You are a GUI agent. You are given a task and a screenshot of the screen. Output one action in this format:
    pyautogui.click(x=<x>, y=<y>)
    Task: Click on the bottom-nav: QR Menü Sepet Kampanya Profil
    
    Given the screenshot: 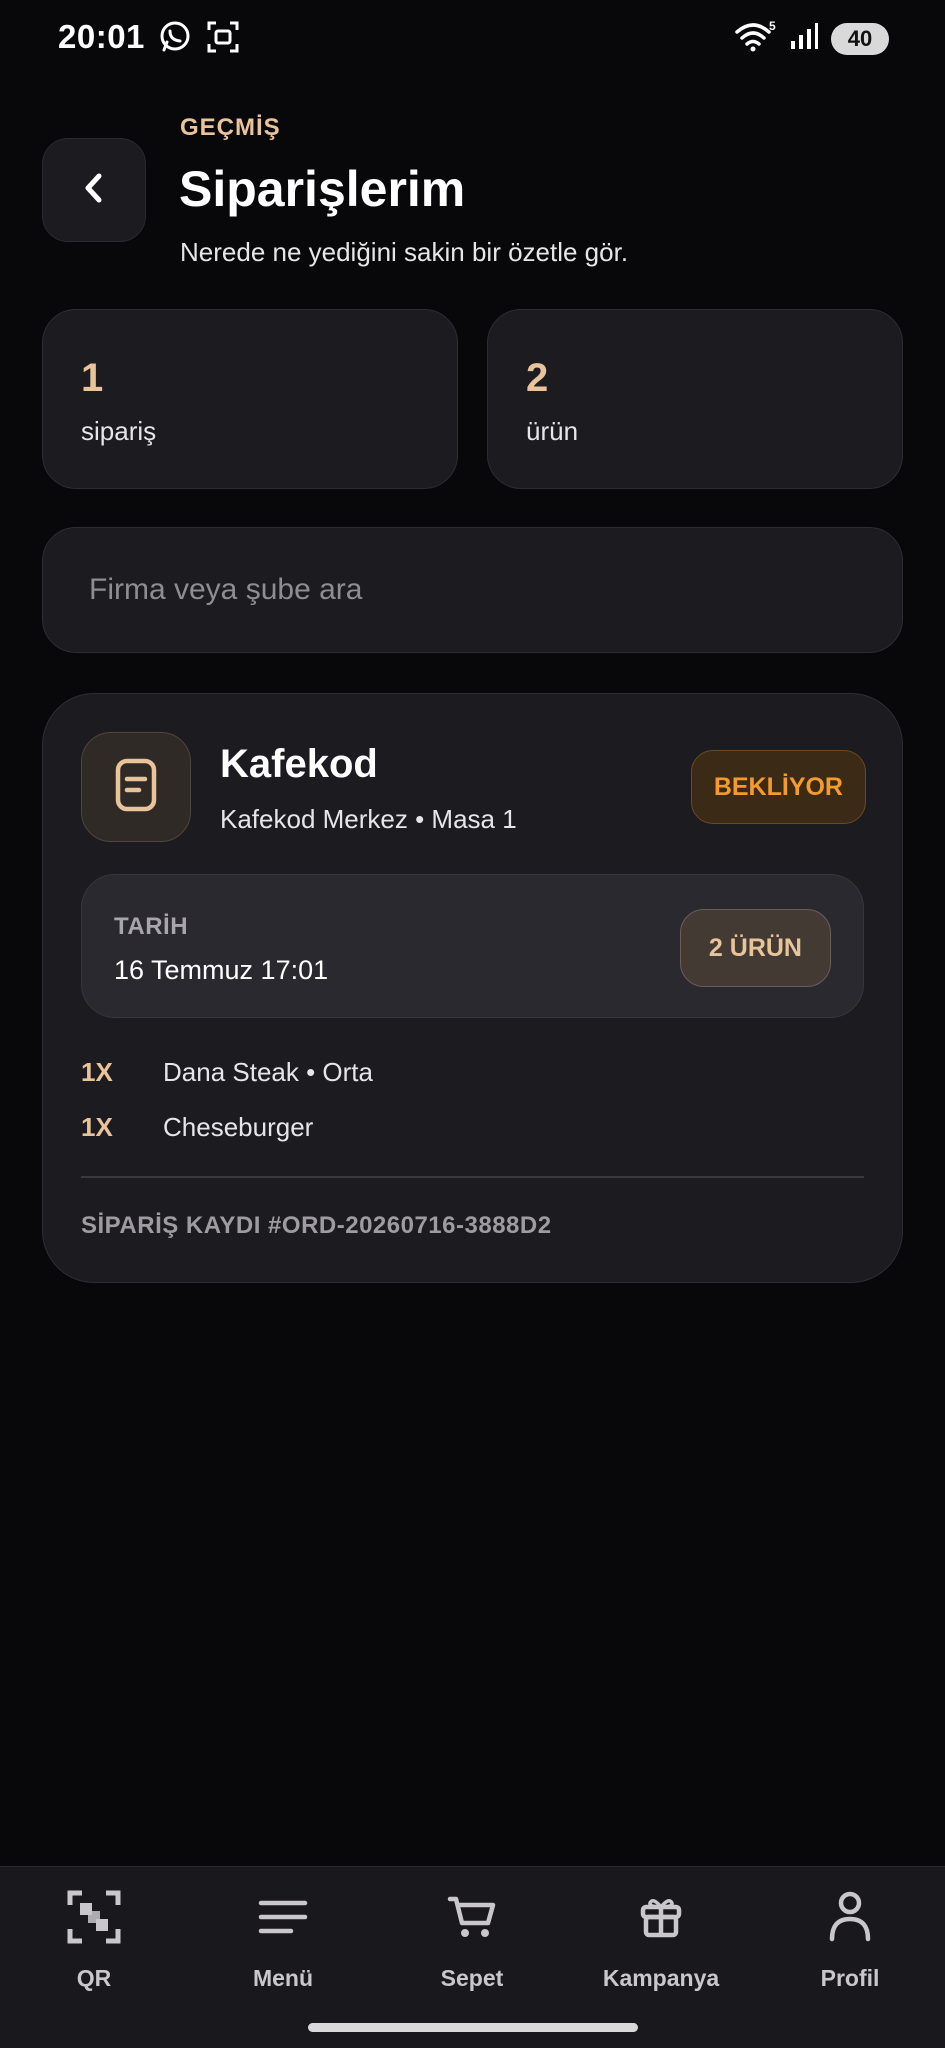 What is the action you would take?
    pyautogui.click(x=472, y=1957)
    